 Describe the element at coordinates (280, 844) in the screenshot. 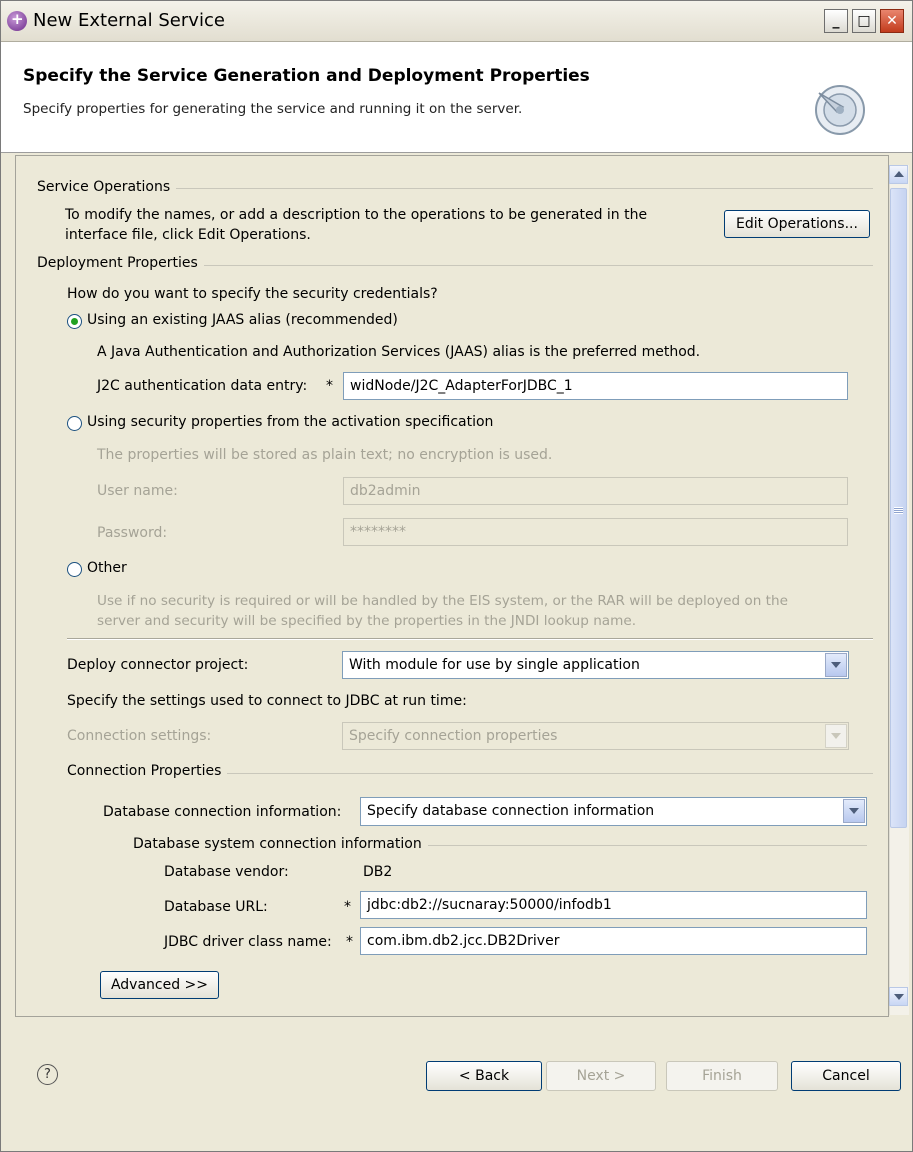

I see `db-system-connection-label: Database system connection information` at that location.